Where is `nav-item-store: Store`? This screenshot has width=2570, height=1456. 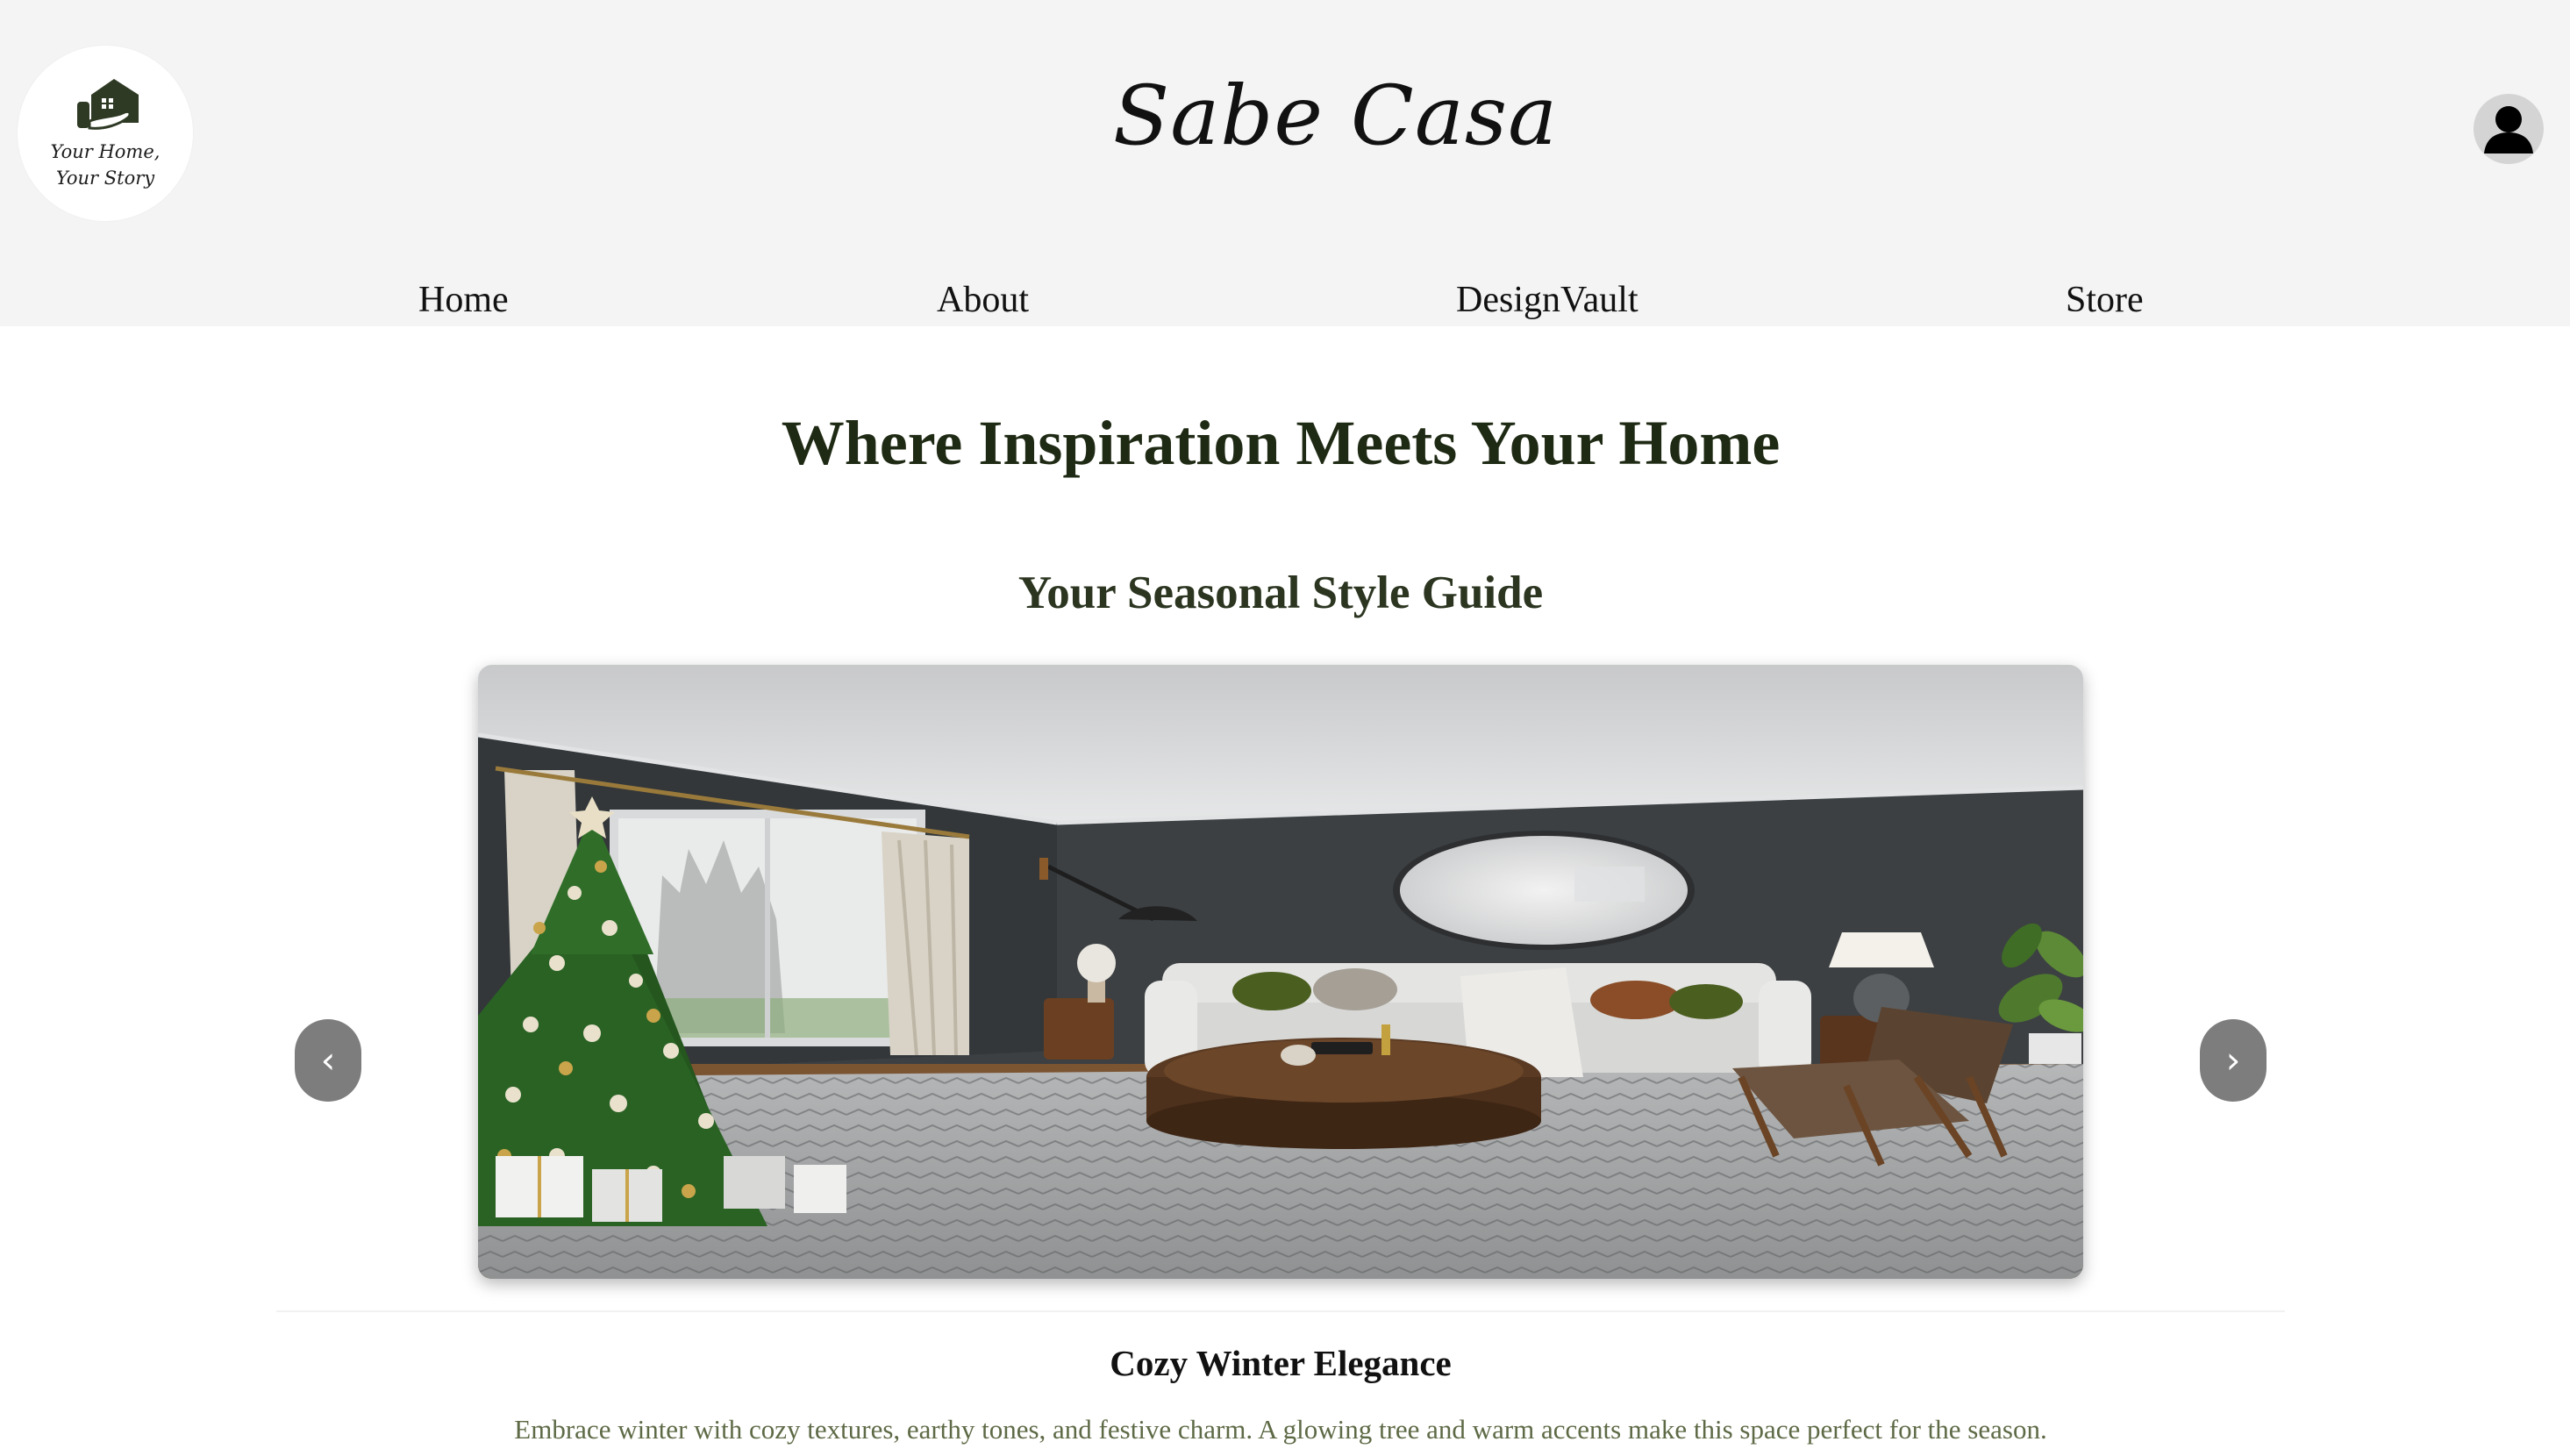
nav-item-store: Store is located at coordinates (2105, 300).